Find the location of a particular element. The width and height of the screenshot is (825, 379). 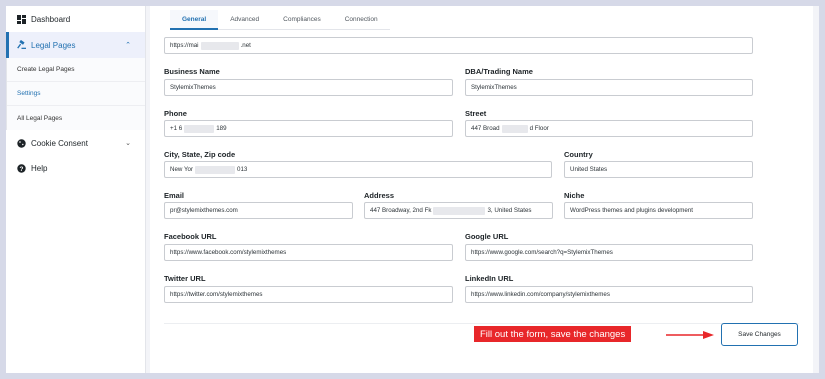

facebook-url-label: Facebook URL is located at coordinates (190, 236).